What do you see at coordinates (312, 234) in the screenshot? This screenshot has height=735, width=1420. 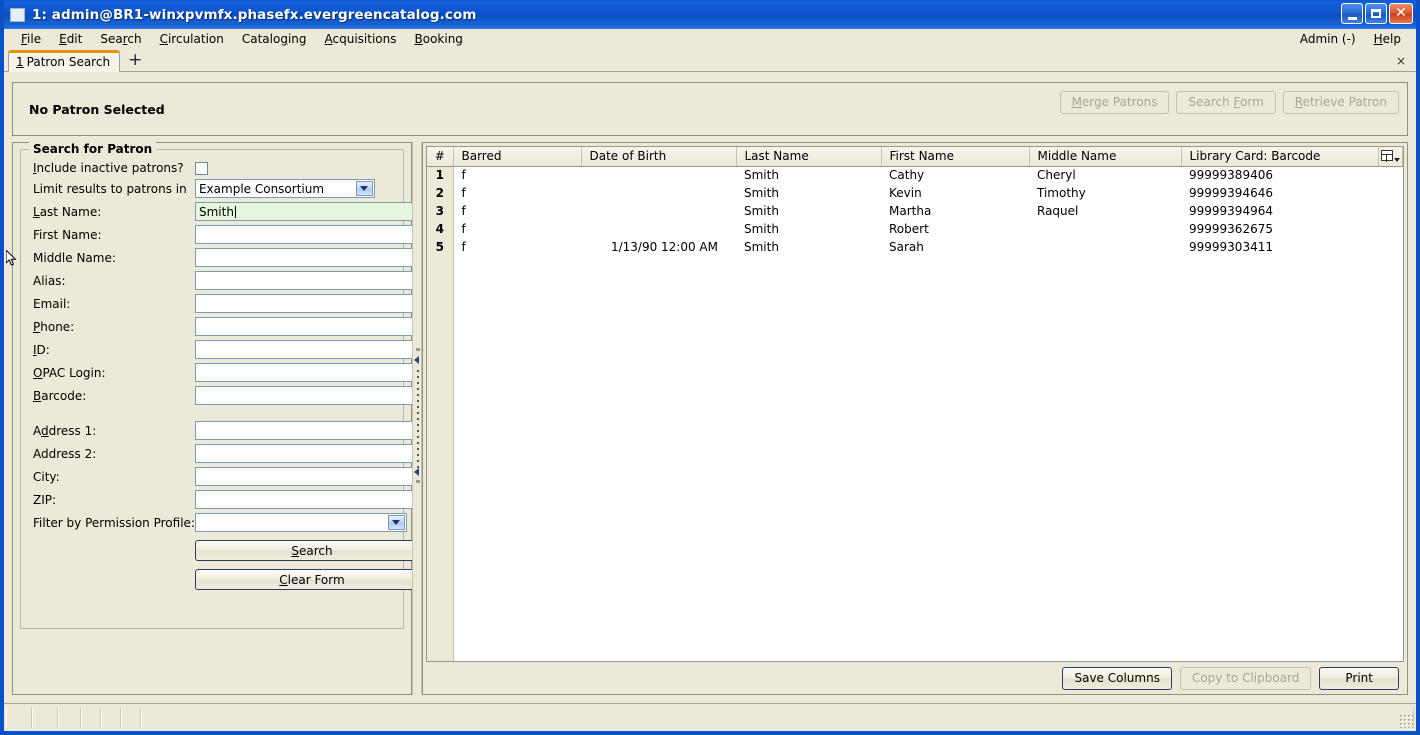 I see `first-name-input` at bounding box center [312, 234].